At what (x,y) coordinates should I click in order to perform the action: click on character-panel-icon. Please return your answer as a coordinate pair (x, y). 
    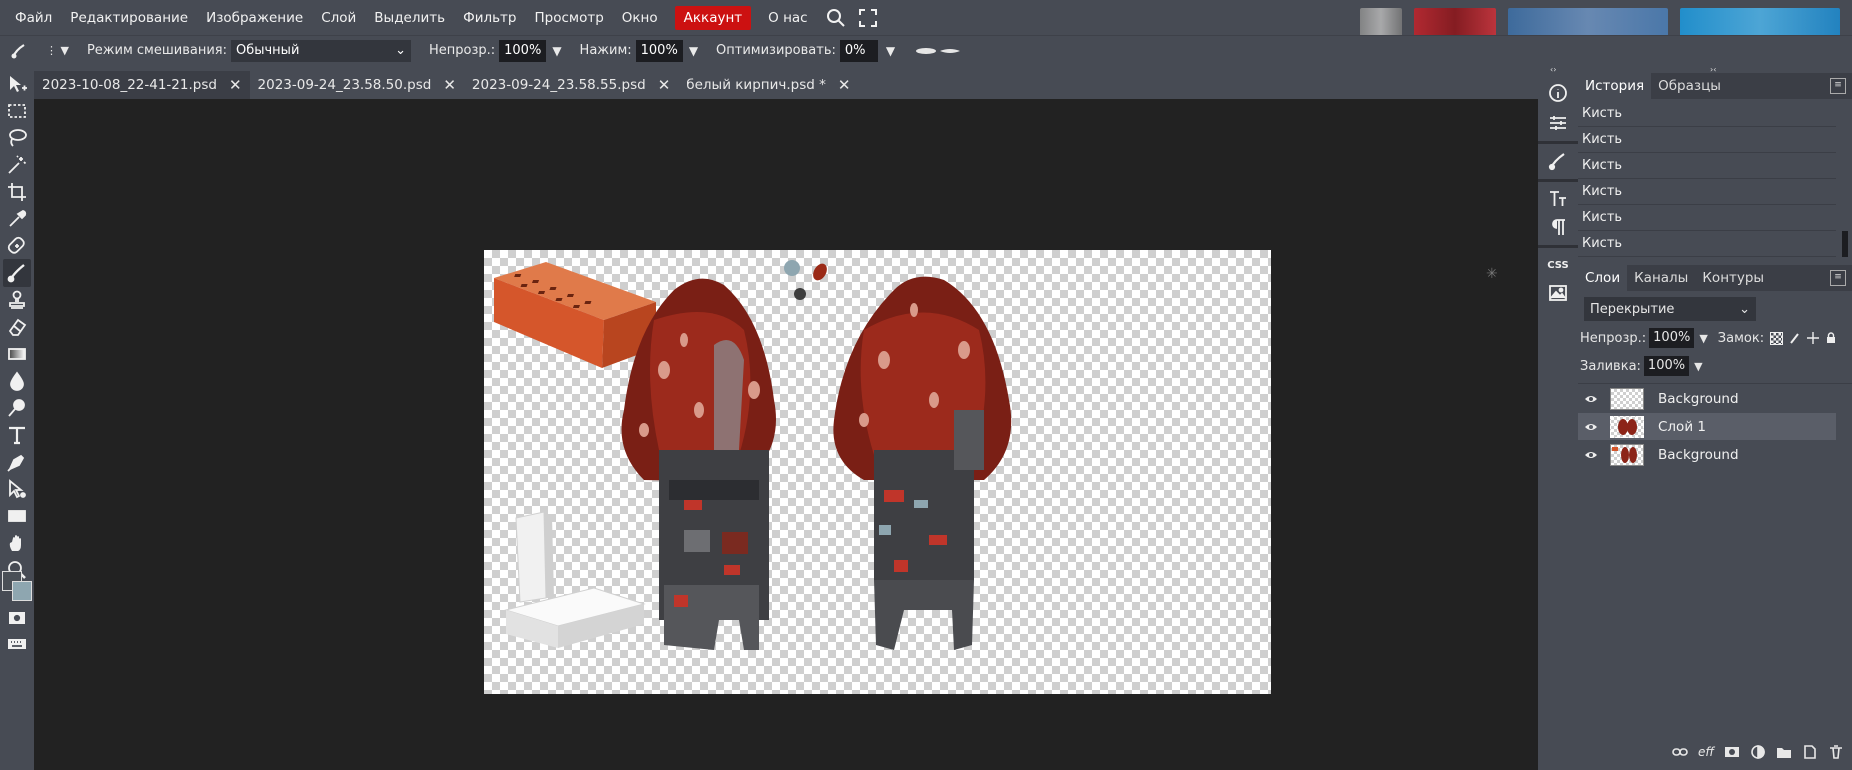
    Looking at the image, I should click on (1558, 199).